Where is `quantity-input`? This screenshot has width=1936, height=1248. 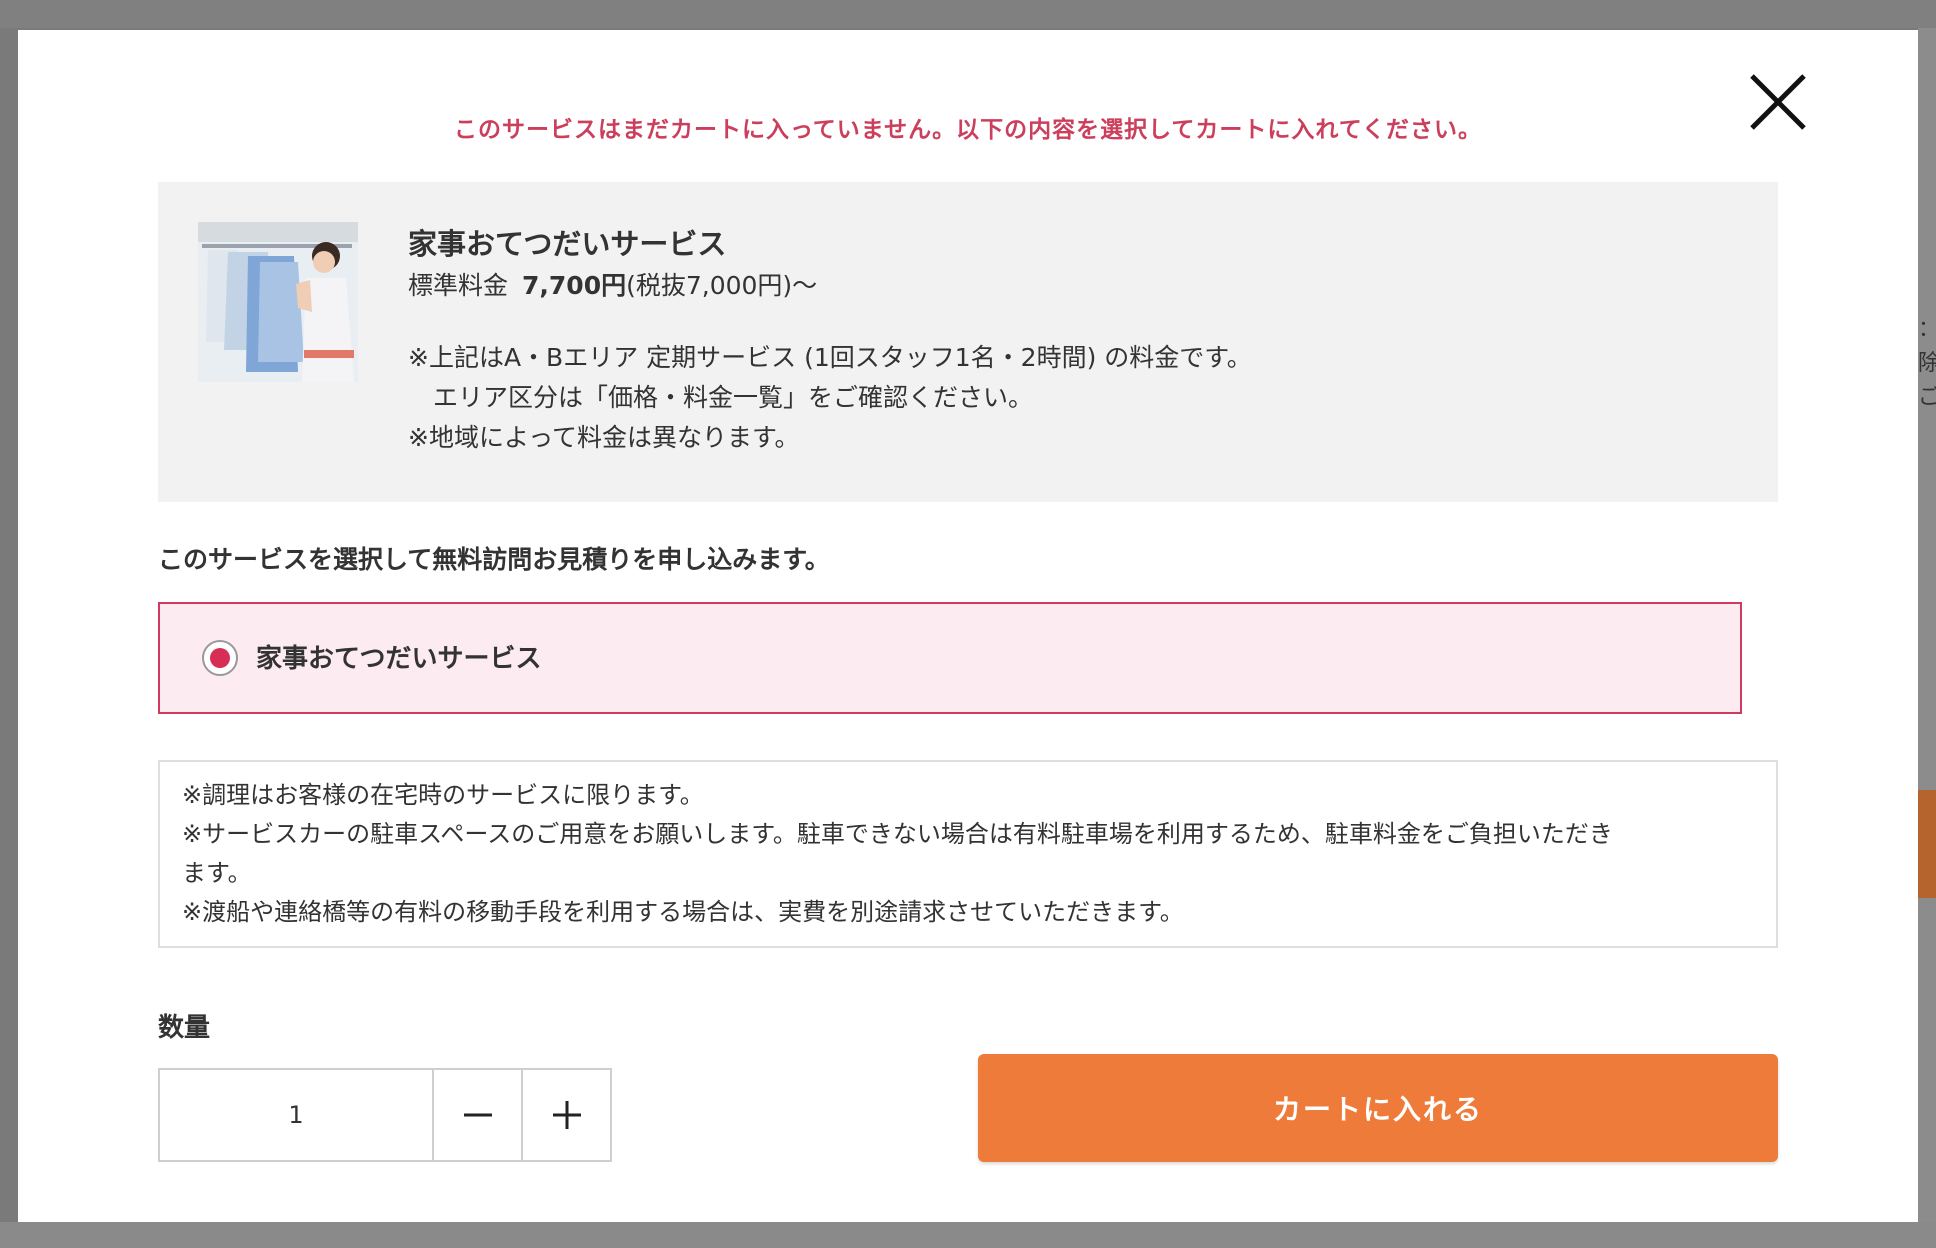
quantity-input is located at coordinates (296, 1115).